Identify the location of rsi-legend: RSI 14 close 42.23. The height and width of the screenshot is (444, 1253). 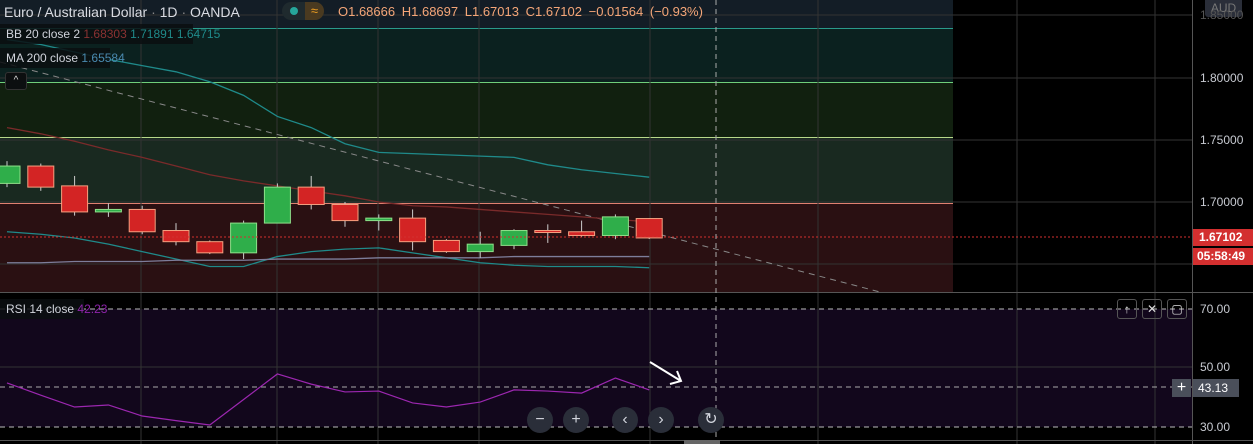
(53, 309).